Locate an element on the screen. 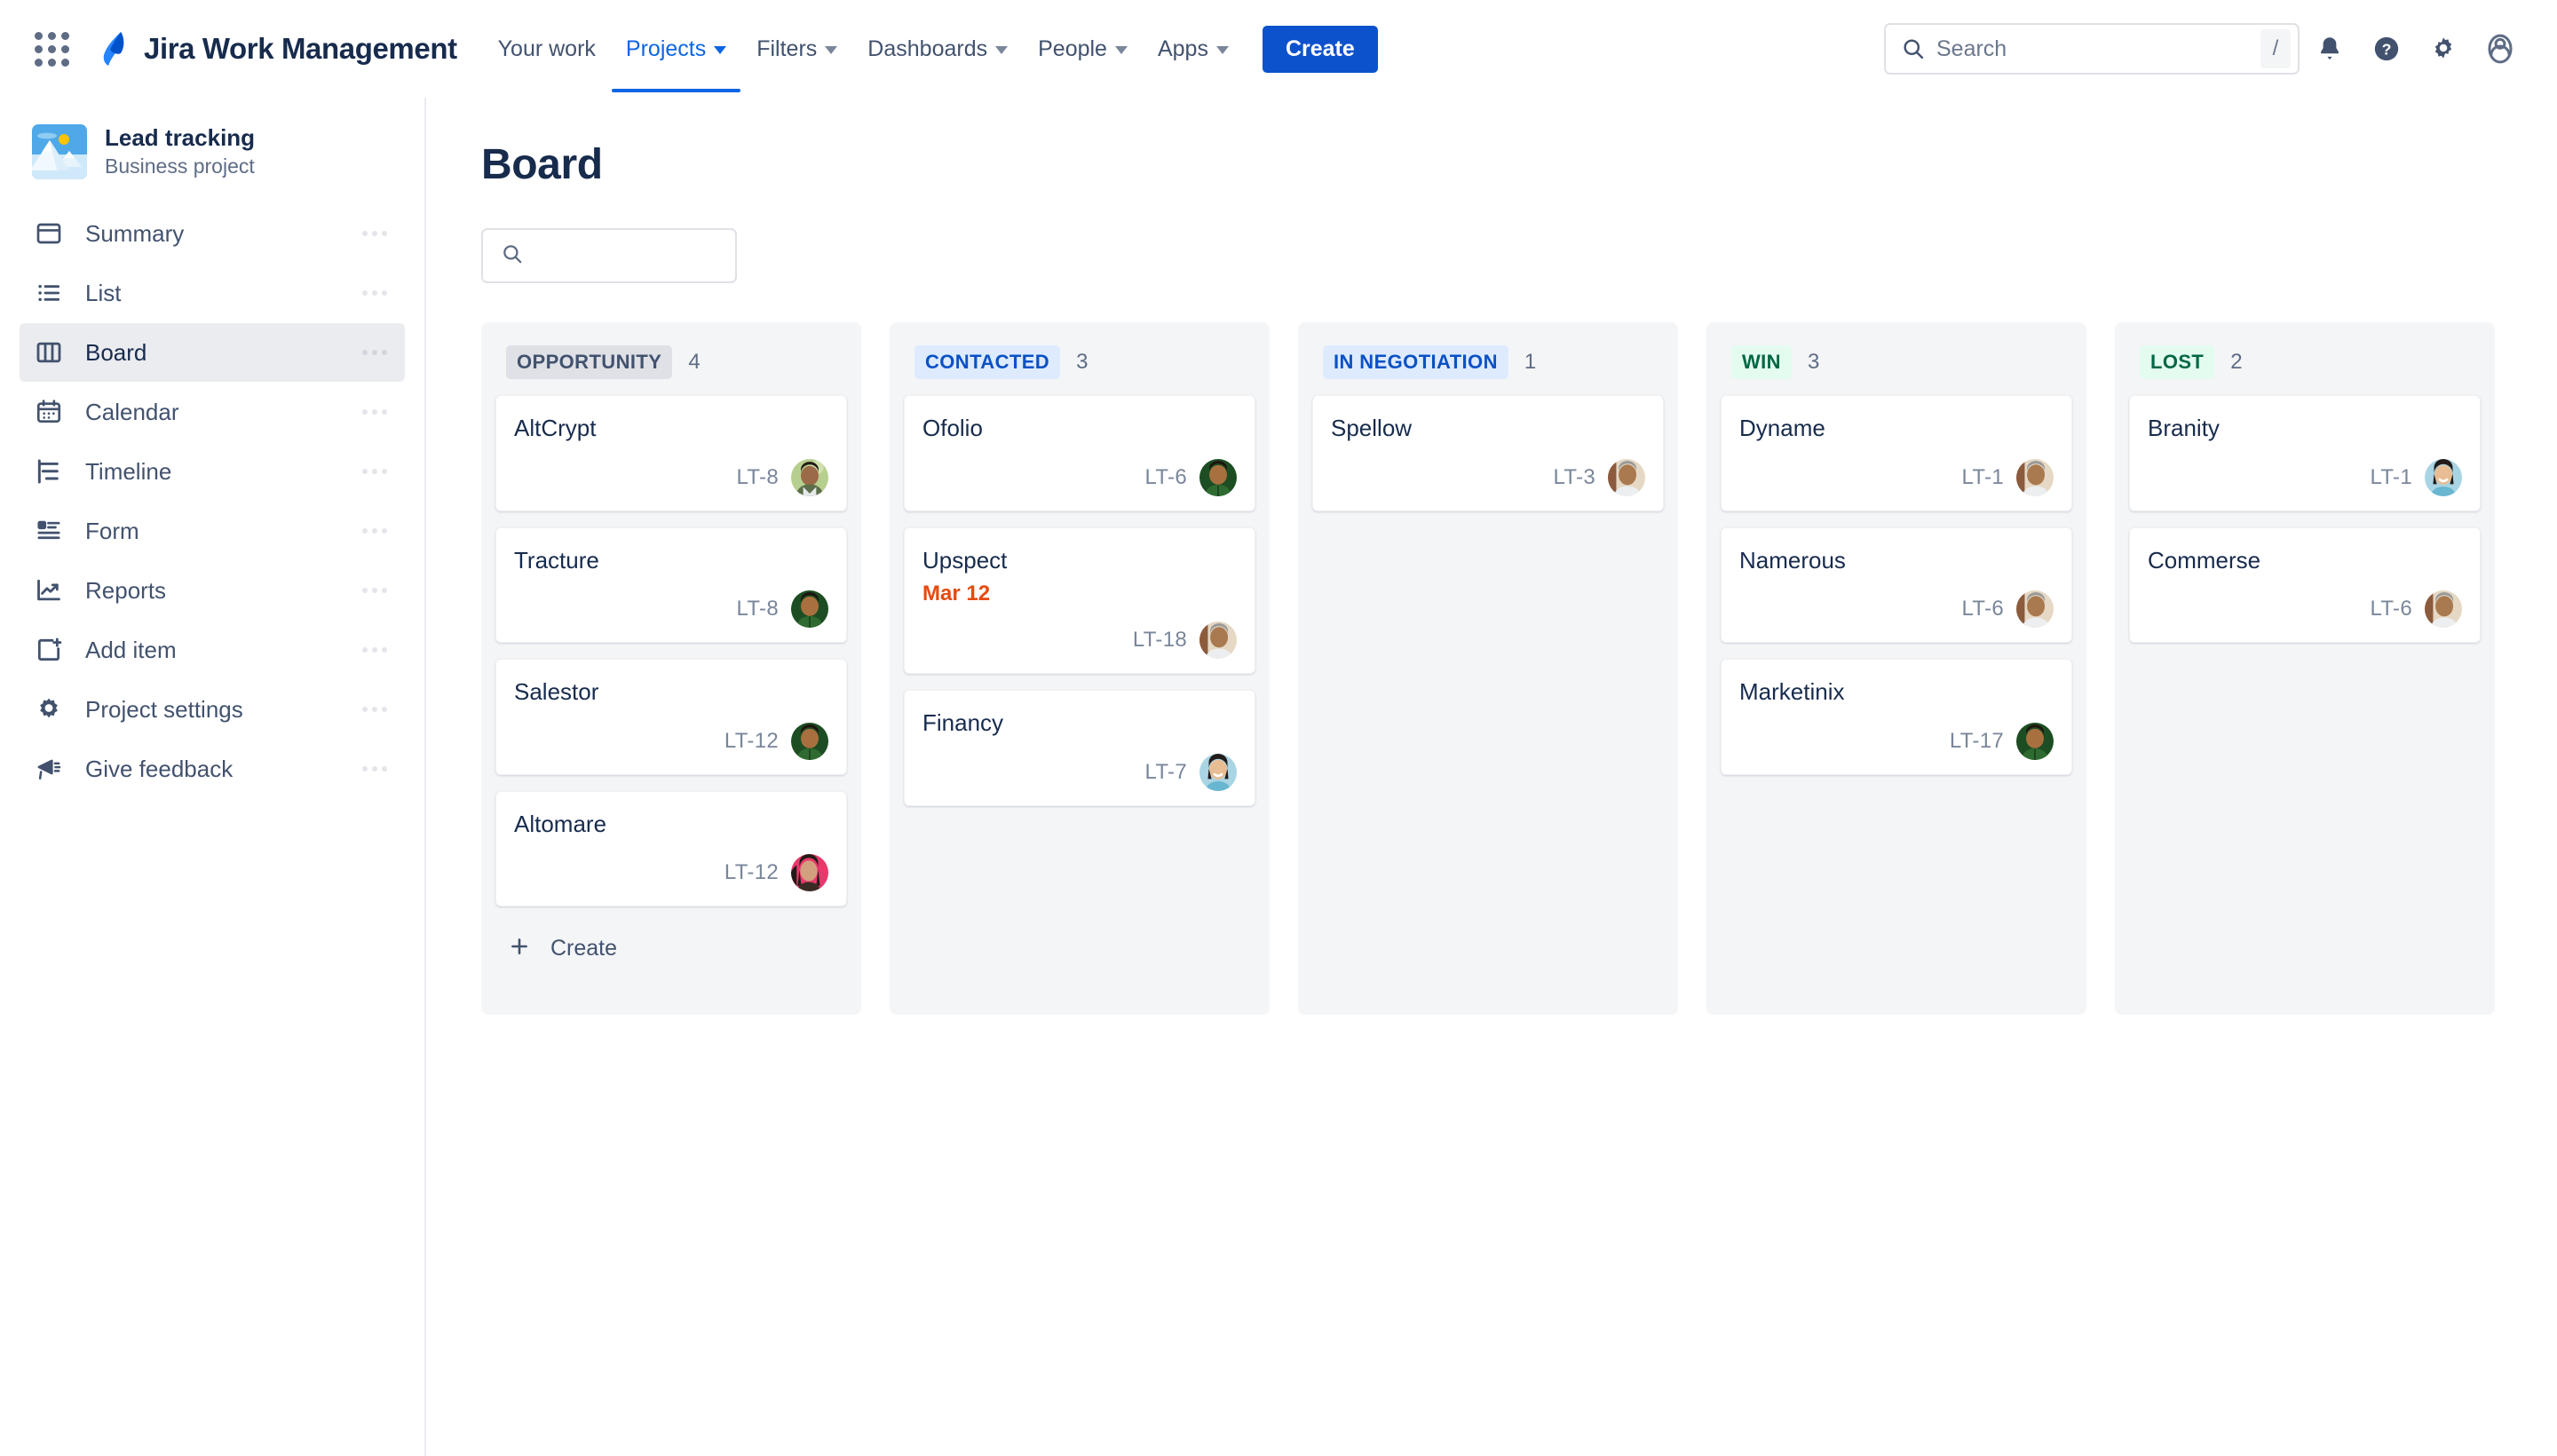 The width and height of the screenshot is (2557, 1456). board-card: Branity LT-1 is located at coordinates (2305, 453).